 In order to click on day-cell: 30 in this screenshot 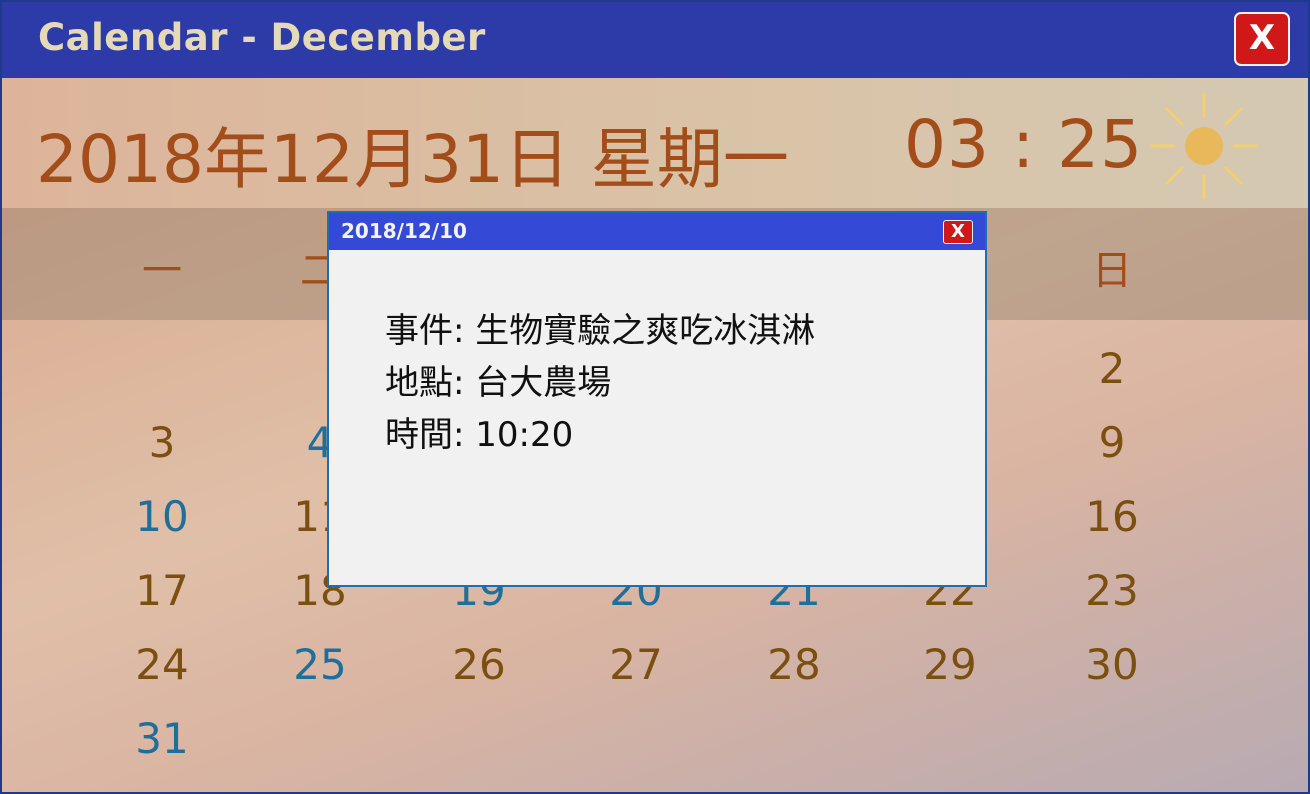, I will do `click(1112, 664)`.